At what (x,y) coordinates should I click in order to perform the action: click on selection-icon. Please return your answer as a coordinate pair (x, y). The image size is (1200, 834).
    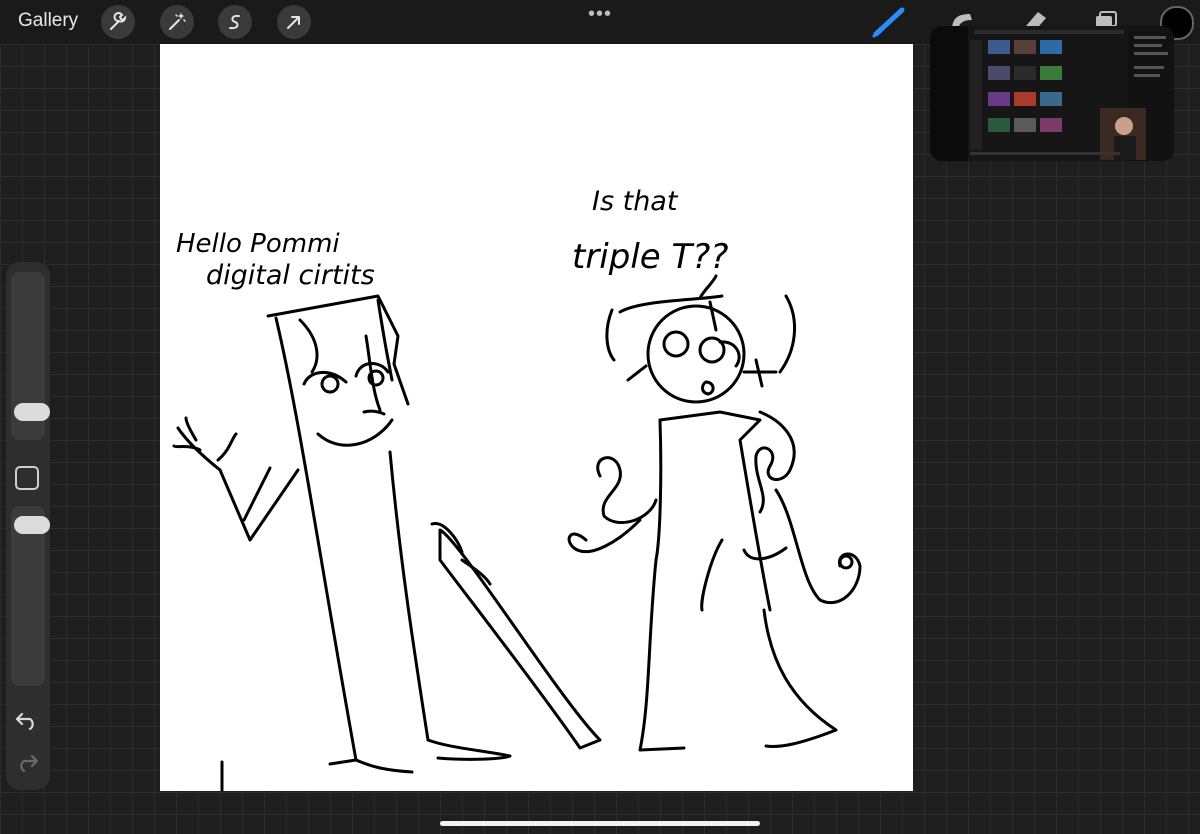
    Looking at the image, I should click on (234, 22).